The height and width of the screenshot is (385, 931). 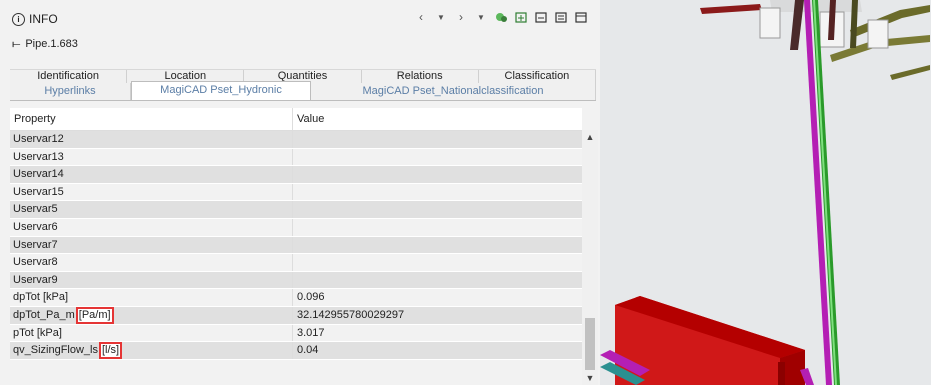 I want to click on vertical-scrollbar: ▲ ▼, so click(x=590, y=257).